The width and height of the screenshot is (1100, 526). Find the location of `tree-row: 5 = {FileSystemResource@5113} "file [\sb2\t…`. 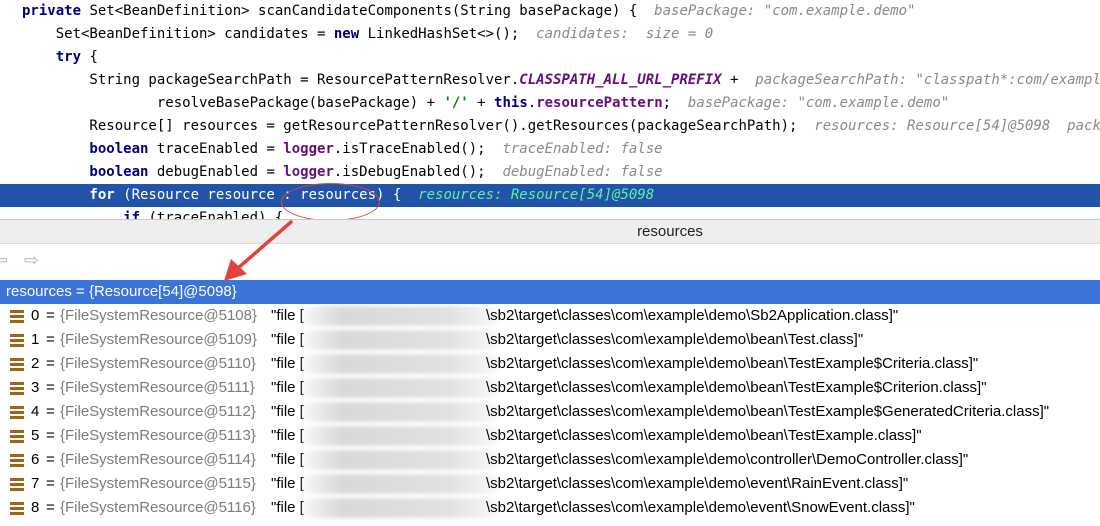

tree-row: 5 = {FileSystemResource@5113} "file [\sb2\t… is located at coordinates (550, 436).